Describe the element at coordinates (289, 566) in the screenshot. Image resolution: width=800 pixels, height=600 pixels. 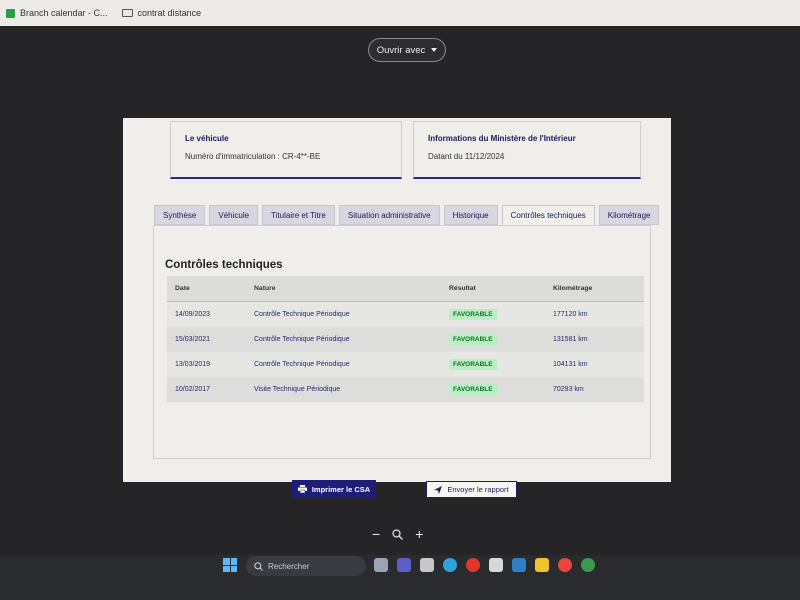
I see `search-placeholder: Rechercher` at that location.